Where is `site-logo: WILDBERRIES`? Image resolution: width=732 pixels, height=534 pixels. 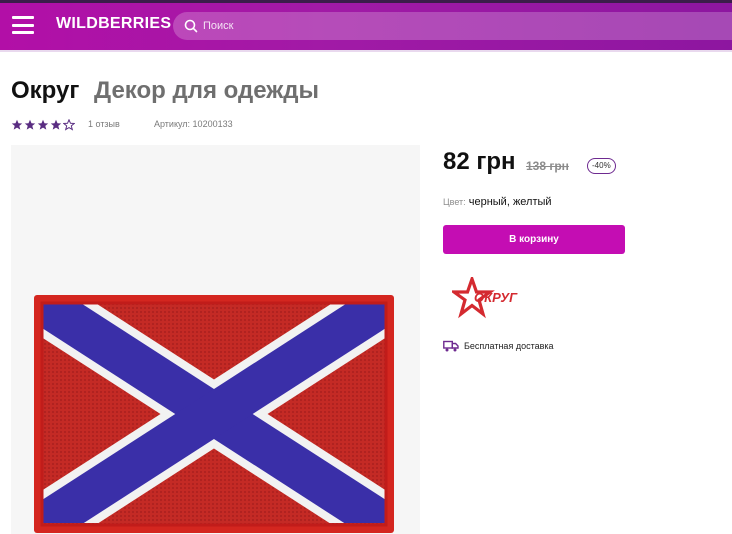 site-logo: WILDBERRIES is located at coordinates (113, 24).